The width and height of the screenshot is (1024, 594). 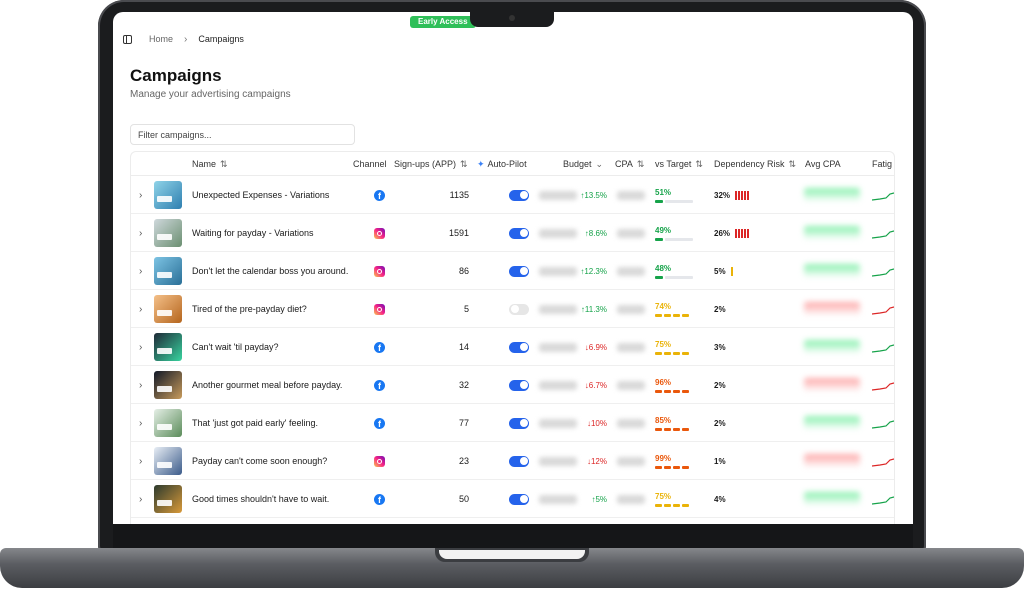 I want to click on campaign-name: That 'just got paid early' feeling., so click(x=255, y=423).